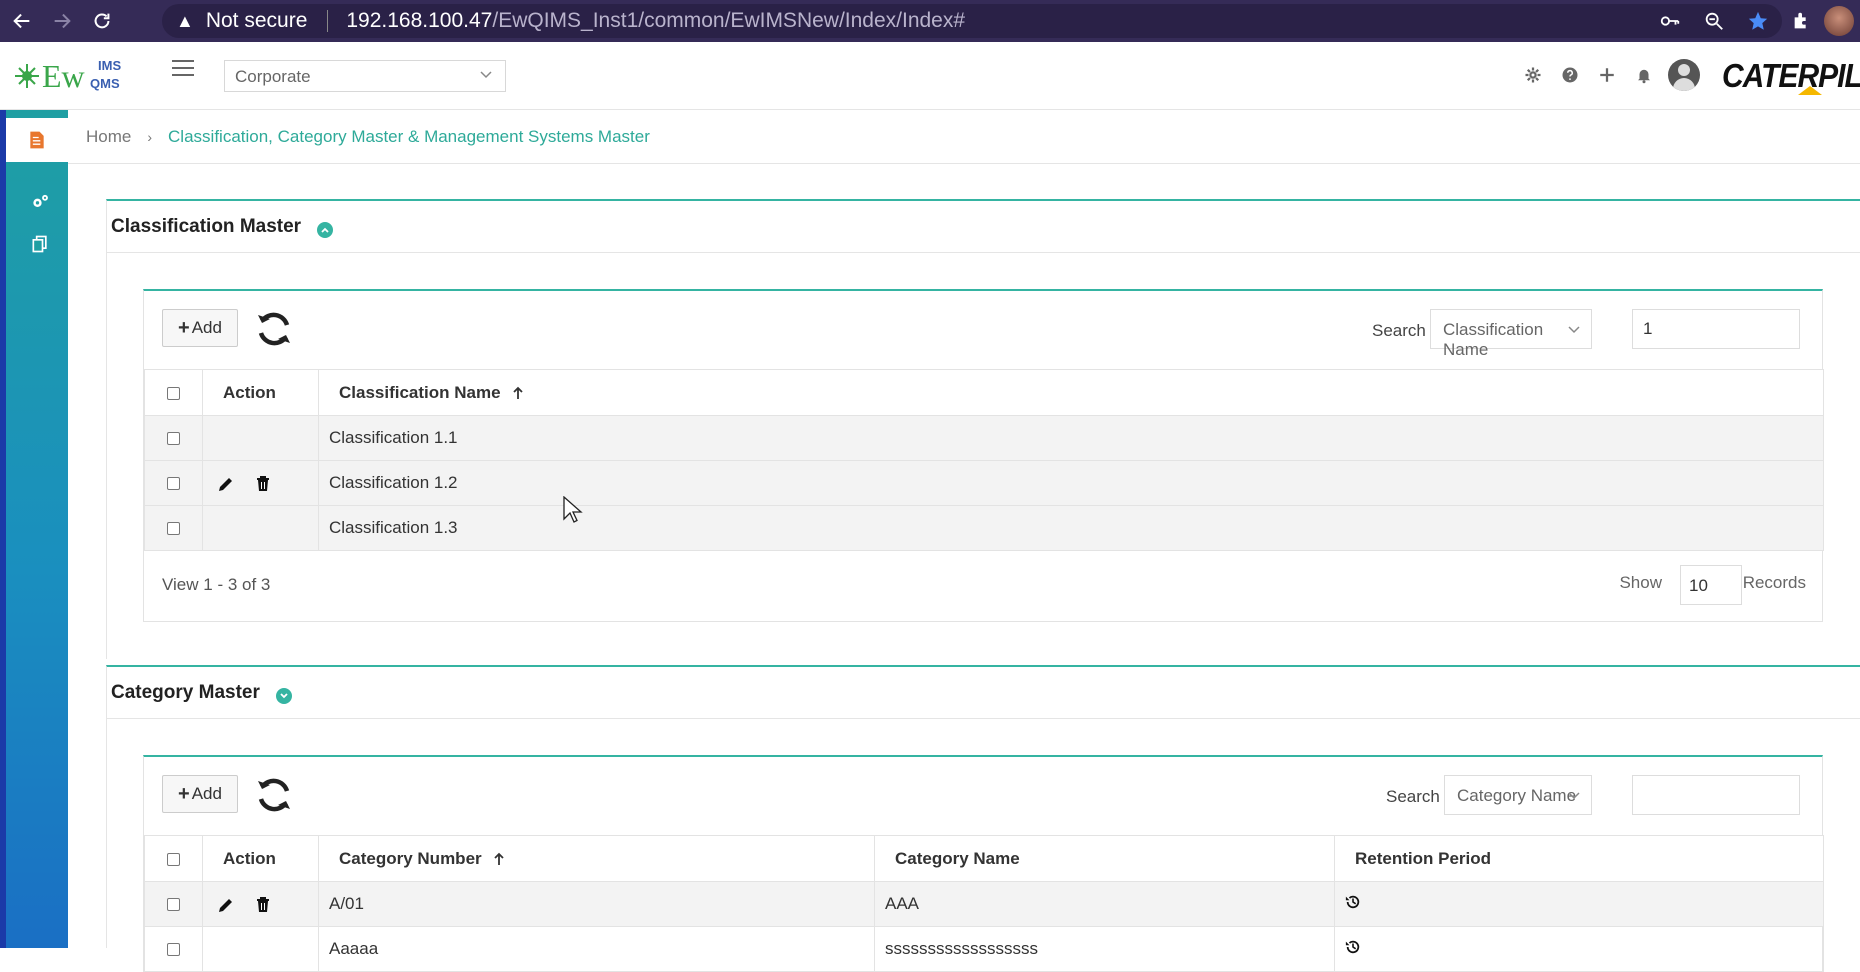 This screenshot has height=972, width=1860. What do you see at coordinates (1532, 75) in the screenshot?
I see `settings-button` at bounding box center [1532, 75].